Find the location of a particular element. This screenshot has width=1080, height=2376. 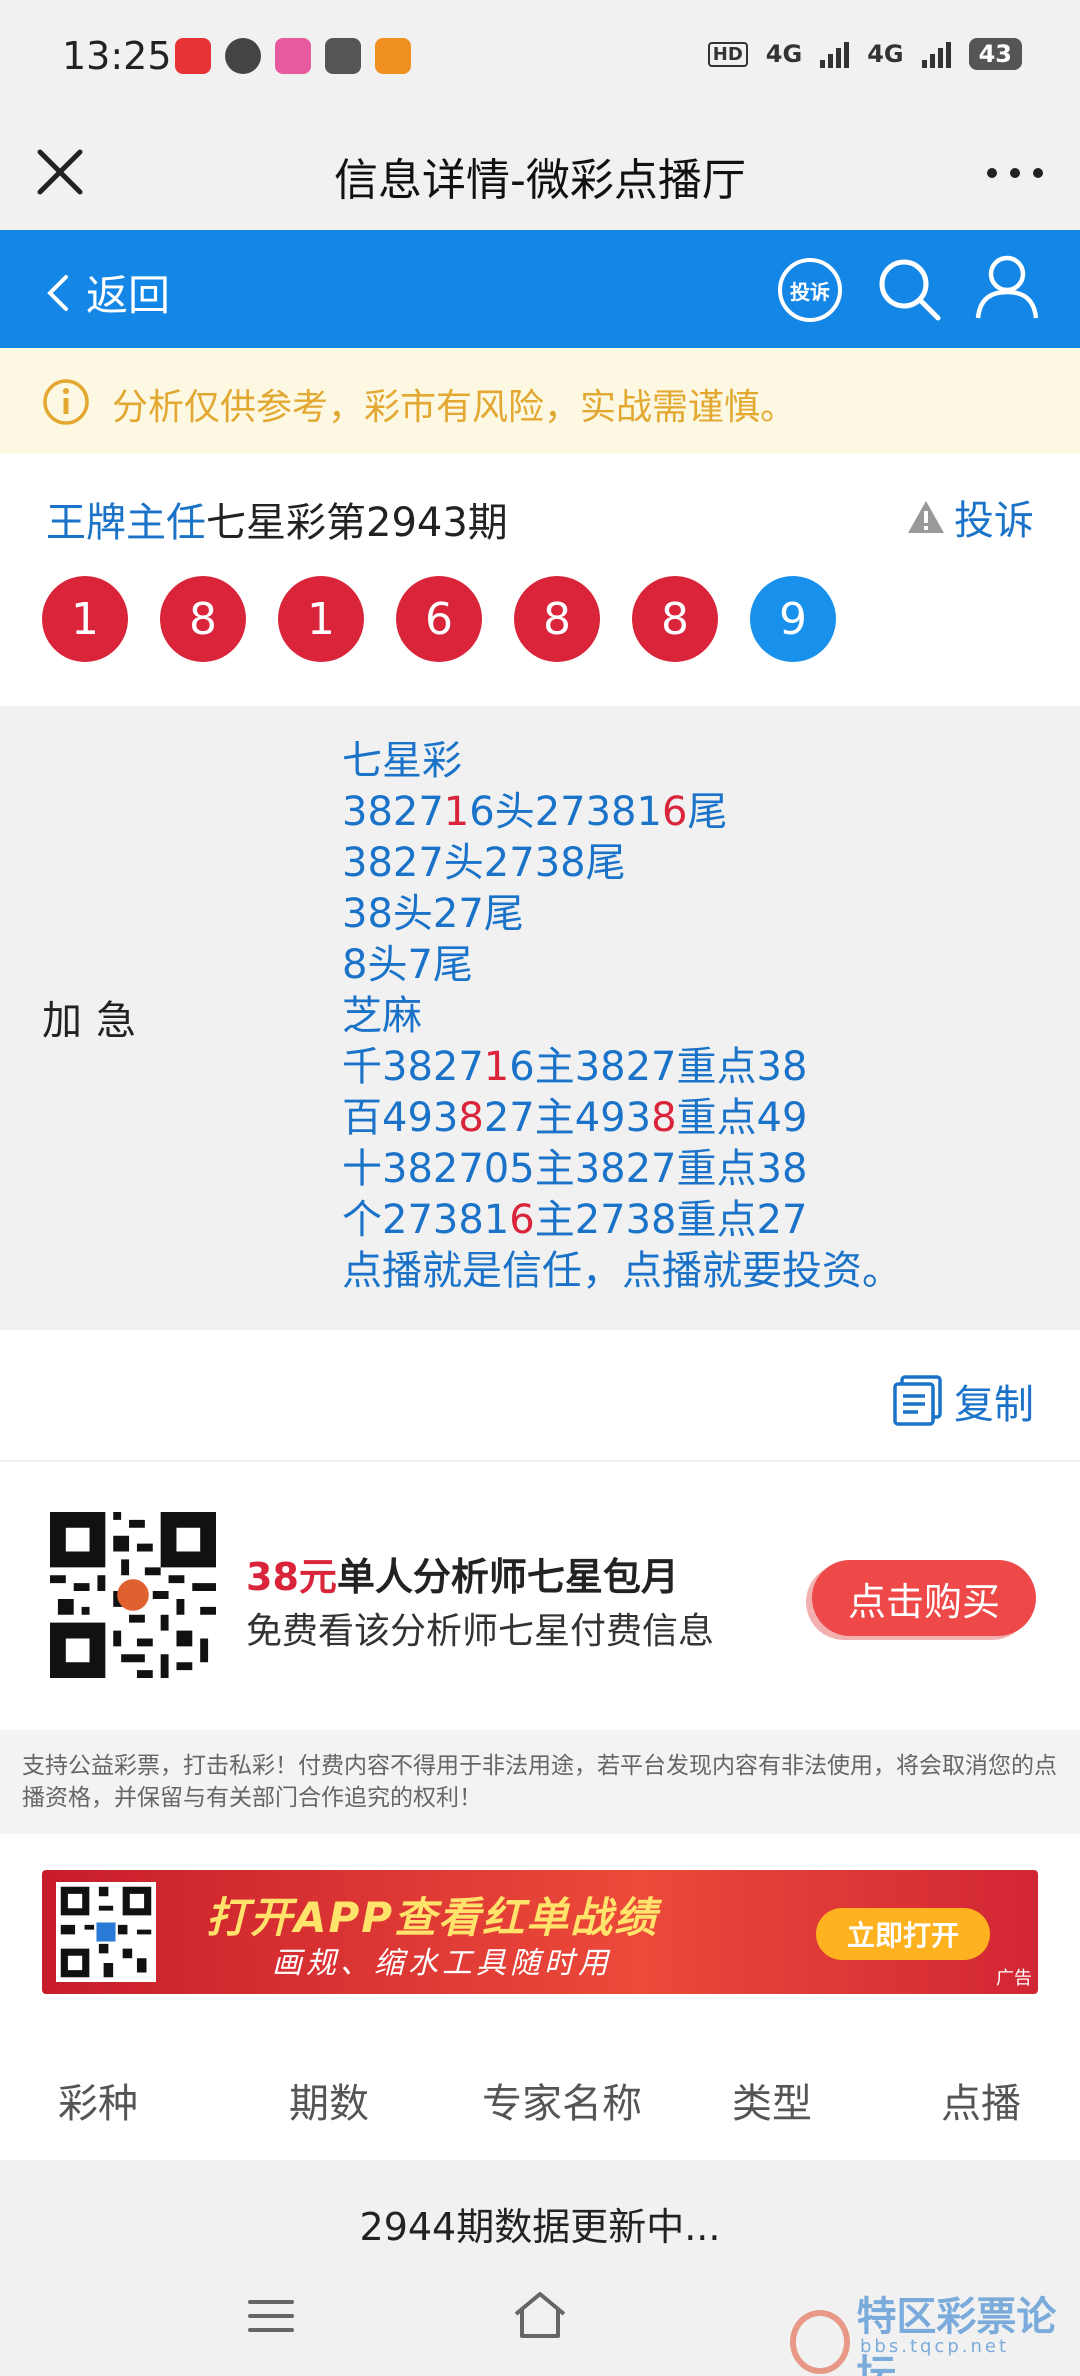

signal-4g-label-2: 4G is located at coordinates (885, 54).